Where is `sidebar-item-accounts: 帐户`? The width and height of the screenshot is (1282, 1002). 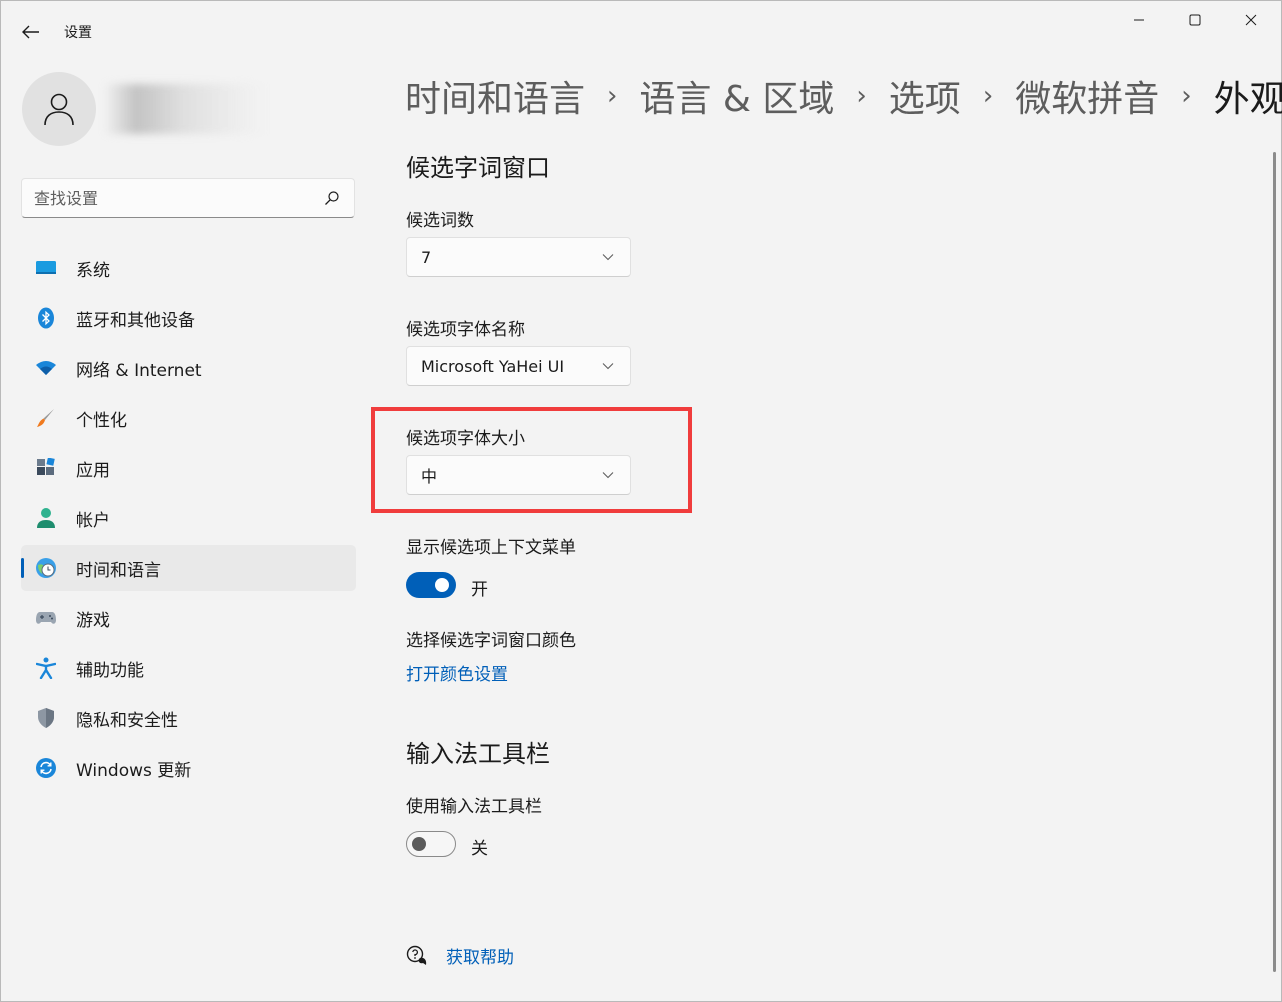 sidebar-item-accounts: 帐户 is located at coordinates (188, 518).